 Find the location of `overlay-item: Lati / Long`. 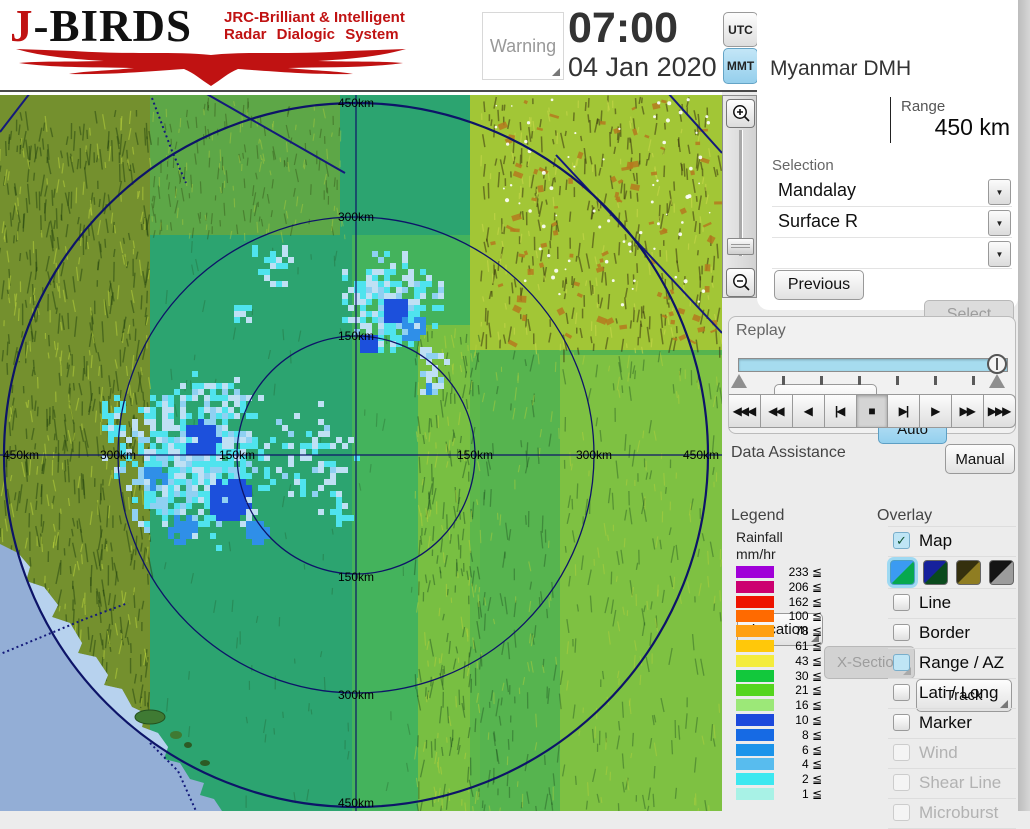

overlay-item: Lati / Long is located at coordinates (952, 694).